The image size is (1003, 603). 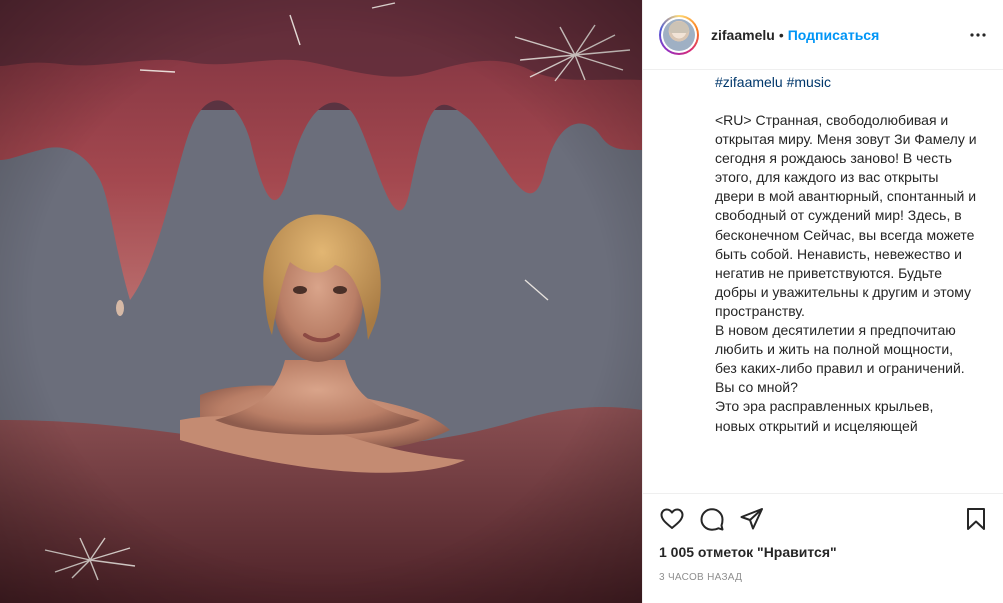 What do you see at coordinates (752, 519) in the screenshot?
I see `share-icon` at bounding box center [752, 519].